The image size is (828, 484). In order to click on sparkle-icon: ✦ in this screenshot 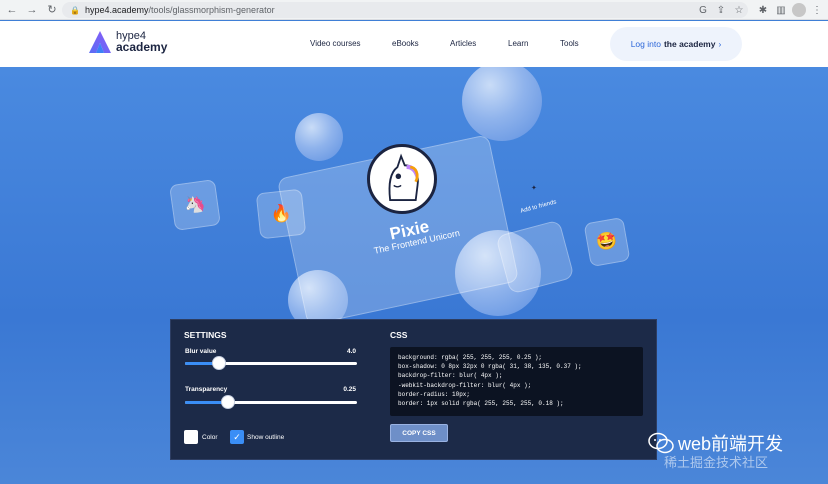, I will do `click(534, 188)`.